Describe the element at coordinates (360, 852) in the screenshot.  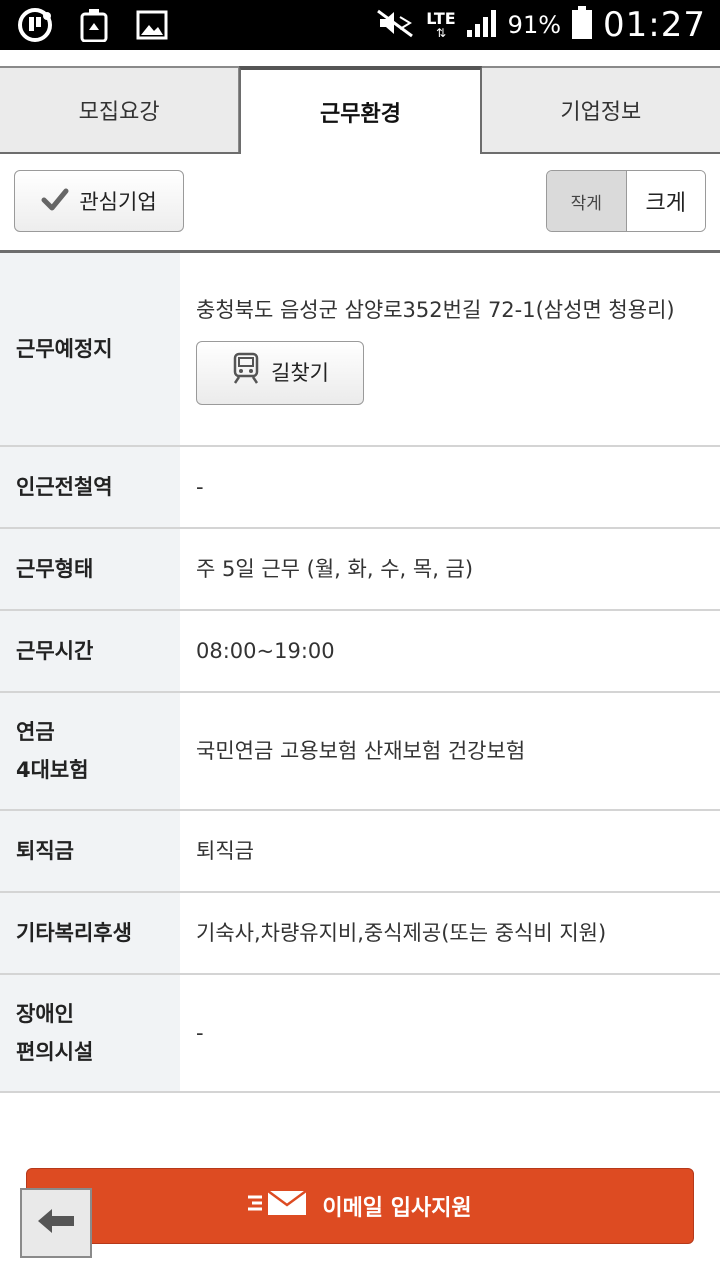
I see `table-row: 퇴직금 퇴직금` at that location.